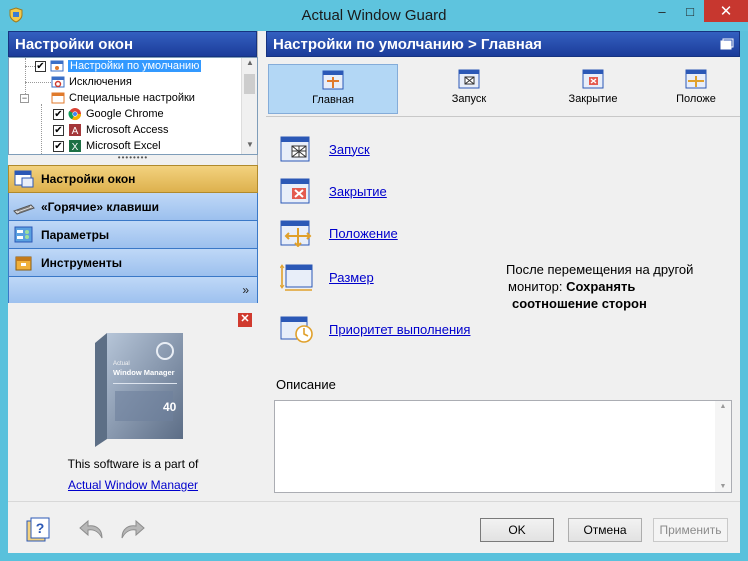 This screenshot has width=748, height=561. What do you see at coordinates (469, 79) in the screenshot?
I see `startup-tab-icon` at bounding box center [469, 79].